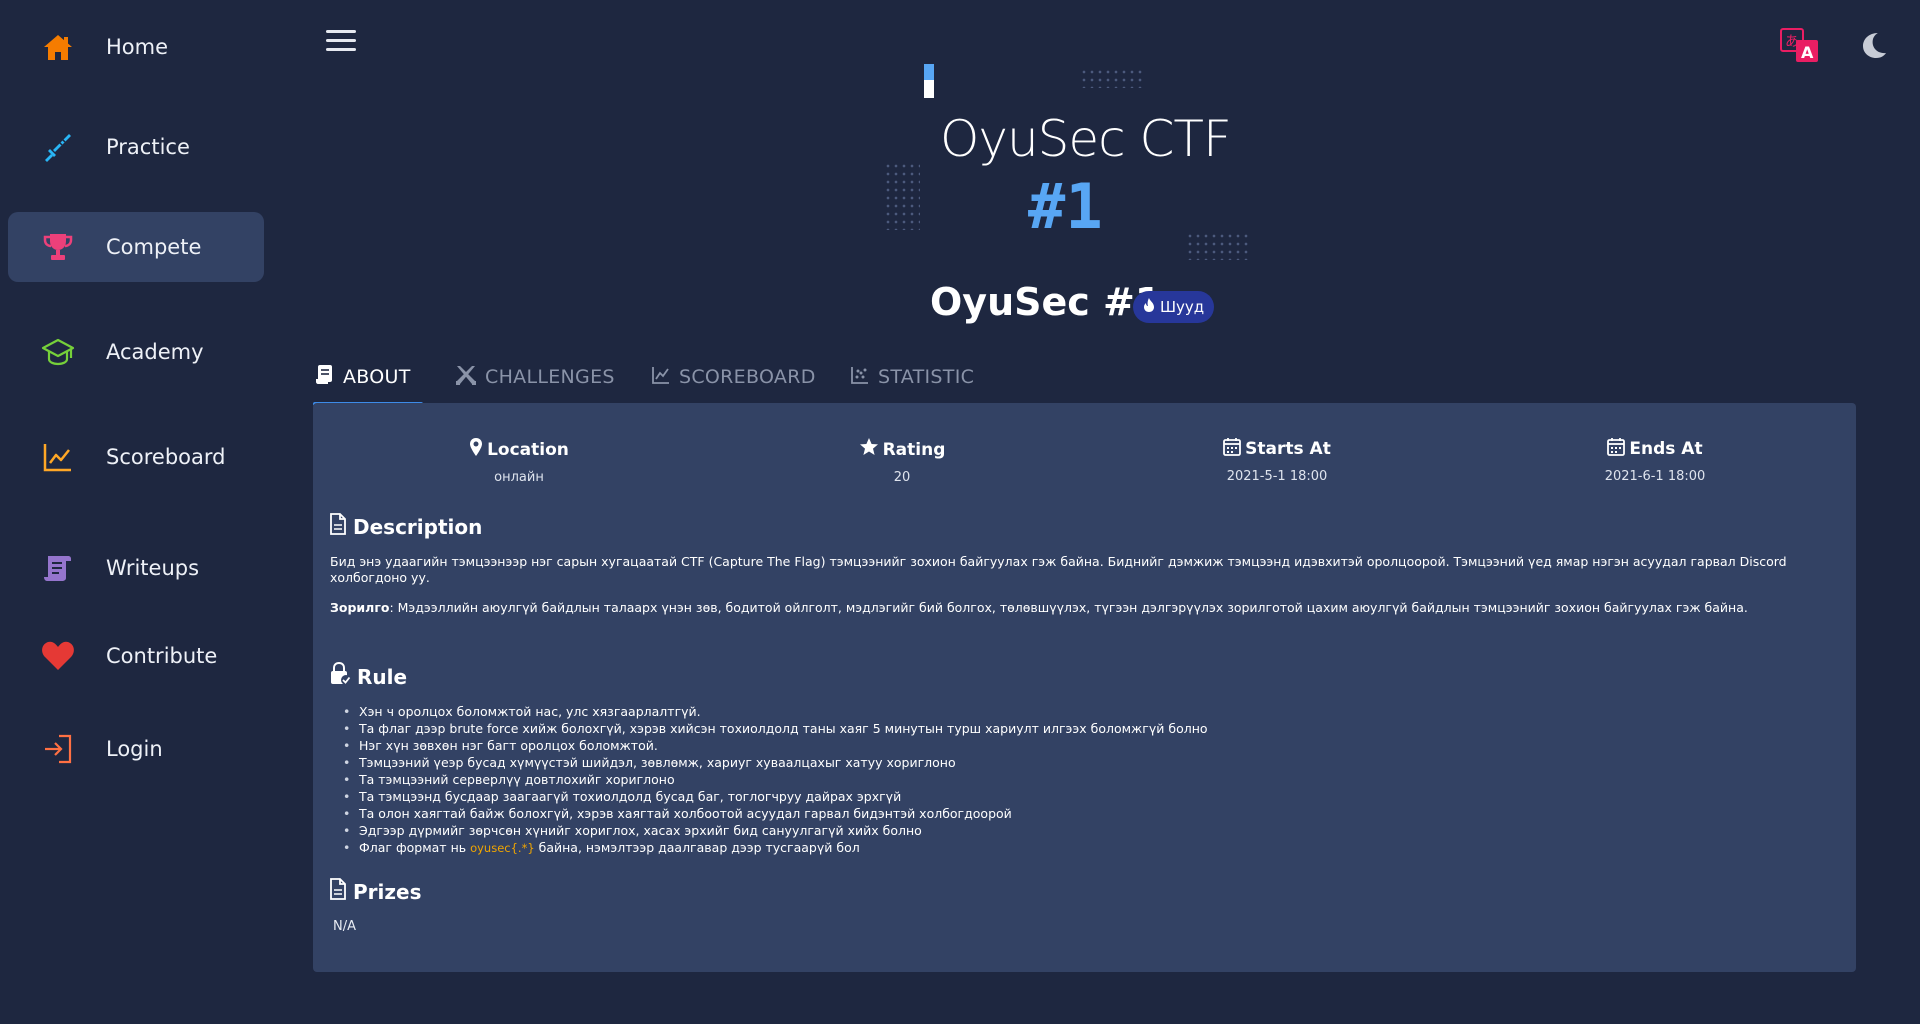  What do you see at coordinates (902, 477) in the screenshot?
I see `stat-value: 20` at bounding box center [902, 477].